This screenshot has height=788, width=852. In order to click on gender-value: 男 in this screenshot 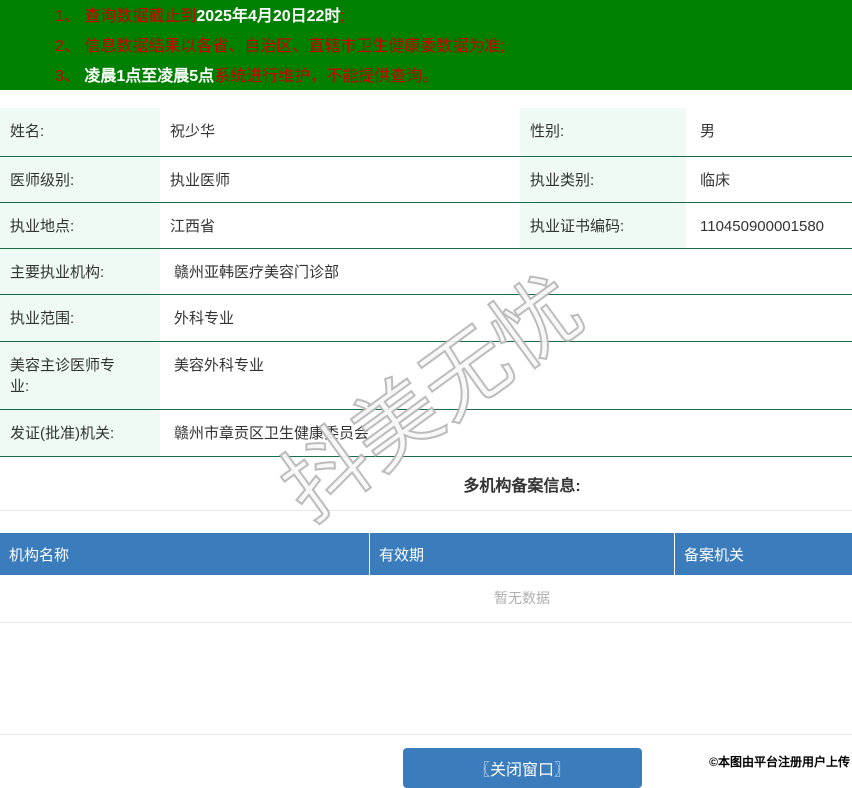, I will do `click(708, 131)`.